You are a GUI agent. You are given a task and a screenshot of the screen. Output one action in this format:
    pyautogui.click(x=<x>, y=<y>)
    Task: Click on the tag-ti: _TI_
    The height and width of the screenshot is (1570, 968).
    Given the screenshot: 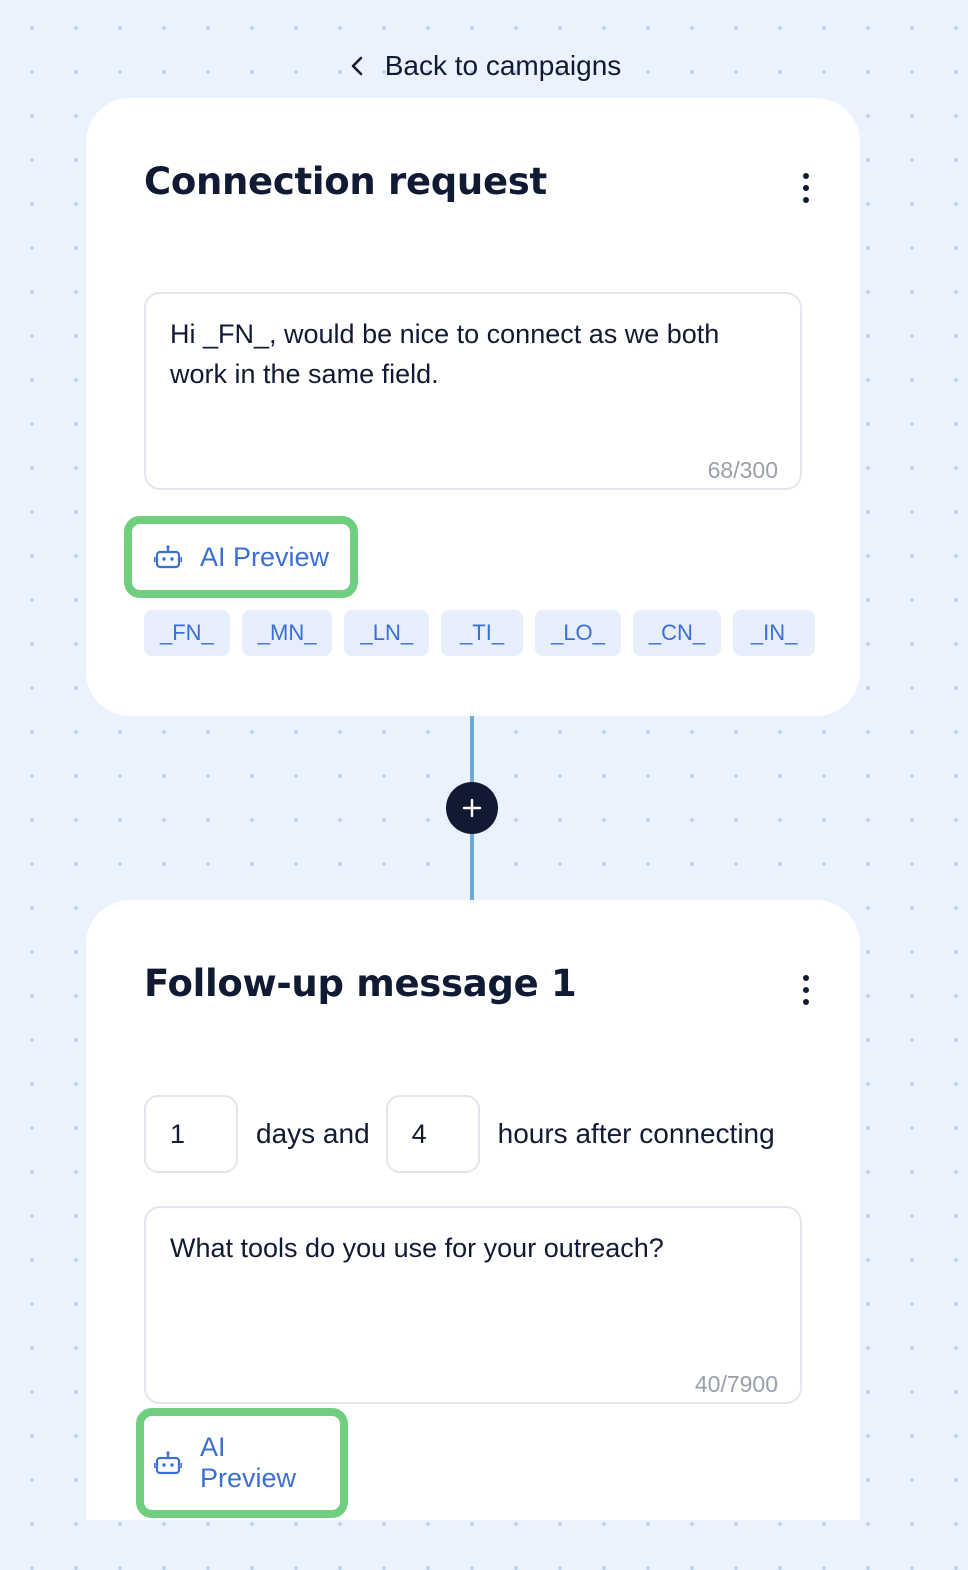 What is the action you would take?
    pyautogui.click(x=482, y=633)
    